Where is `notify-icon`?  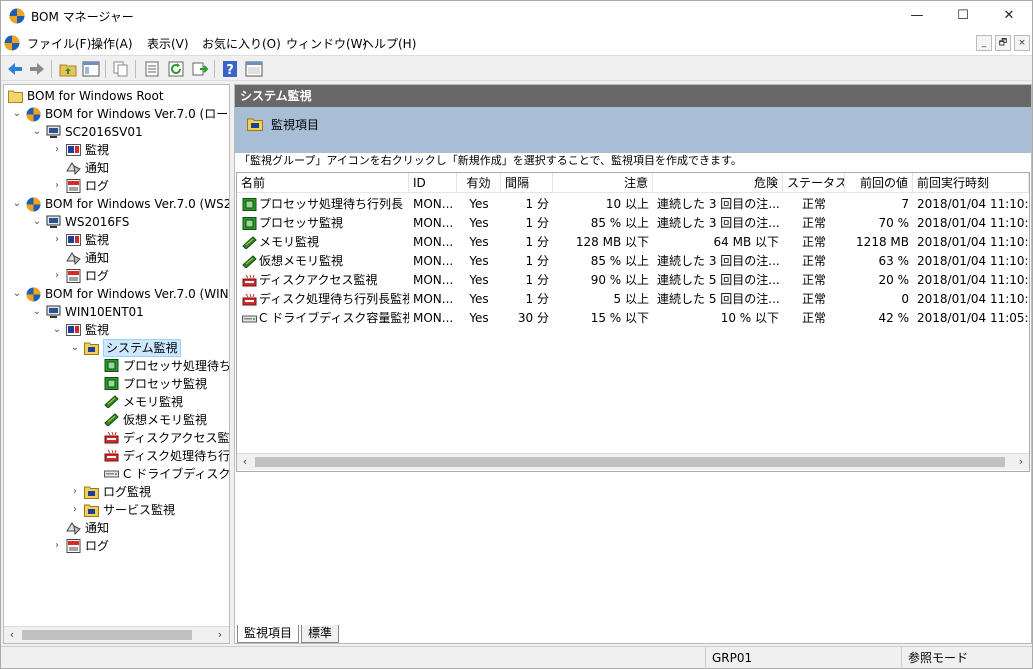 notify-icon is located at coordinates (73, 168).